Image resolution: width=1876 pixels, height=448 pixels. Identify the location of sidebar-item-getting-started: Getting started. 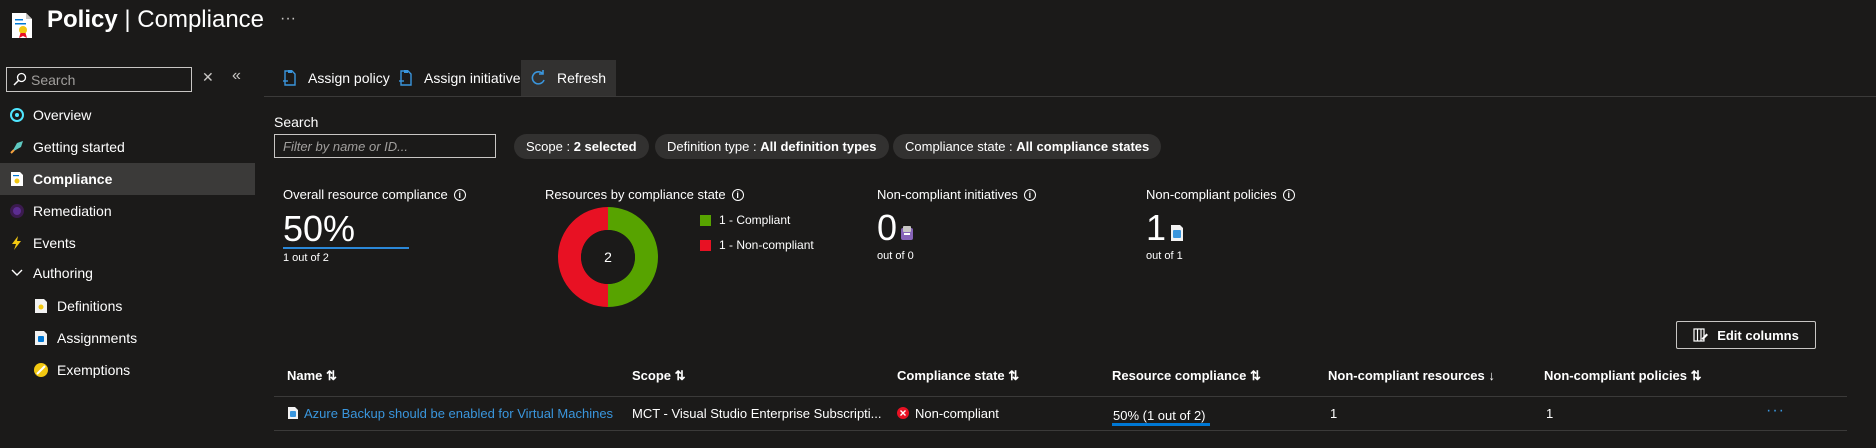
(127, 147).